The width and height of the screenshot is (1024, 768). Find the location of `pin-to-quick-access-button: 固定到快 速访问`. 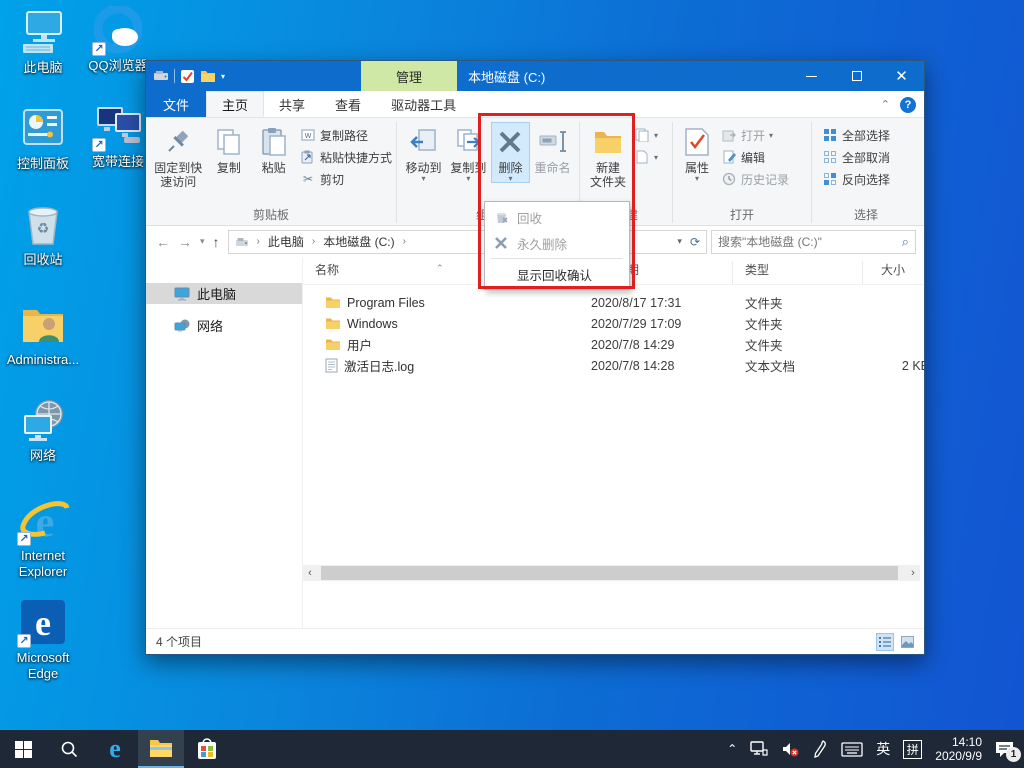

pin-to-quick-access-button: 固定到快 速访问 is located at coordinates (178, 155).